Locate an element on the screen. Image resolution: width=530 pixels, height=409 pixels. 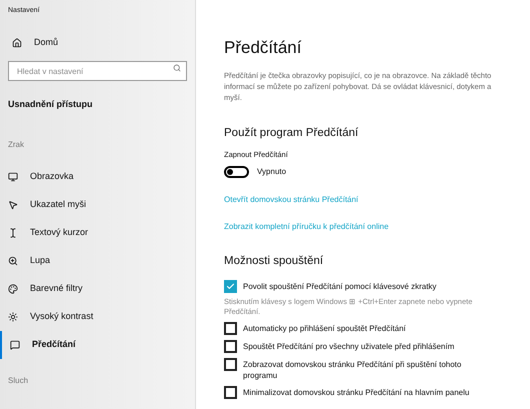
text-cursor-icon is located at coordinates (13, 233).